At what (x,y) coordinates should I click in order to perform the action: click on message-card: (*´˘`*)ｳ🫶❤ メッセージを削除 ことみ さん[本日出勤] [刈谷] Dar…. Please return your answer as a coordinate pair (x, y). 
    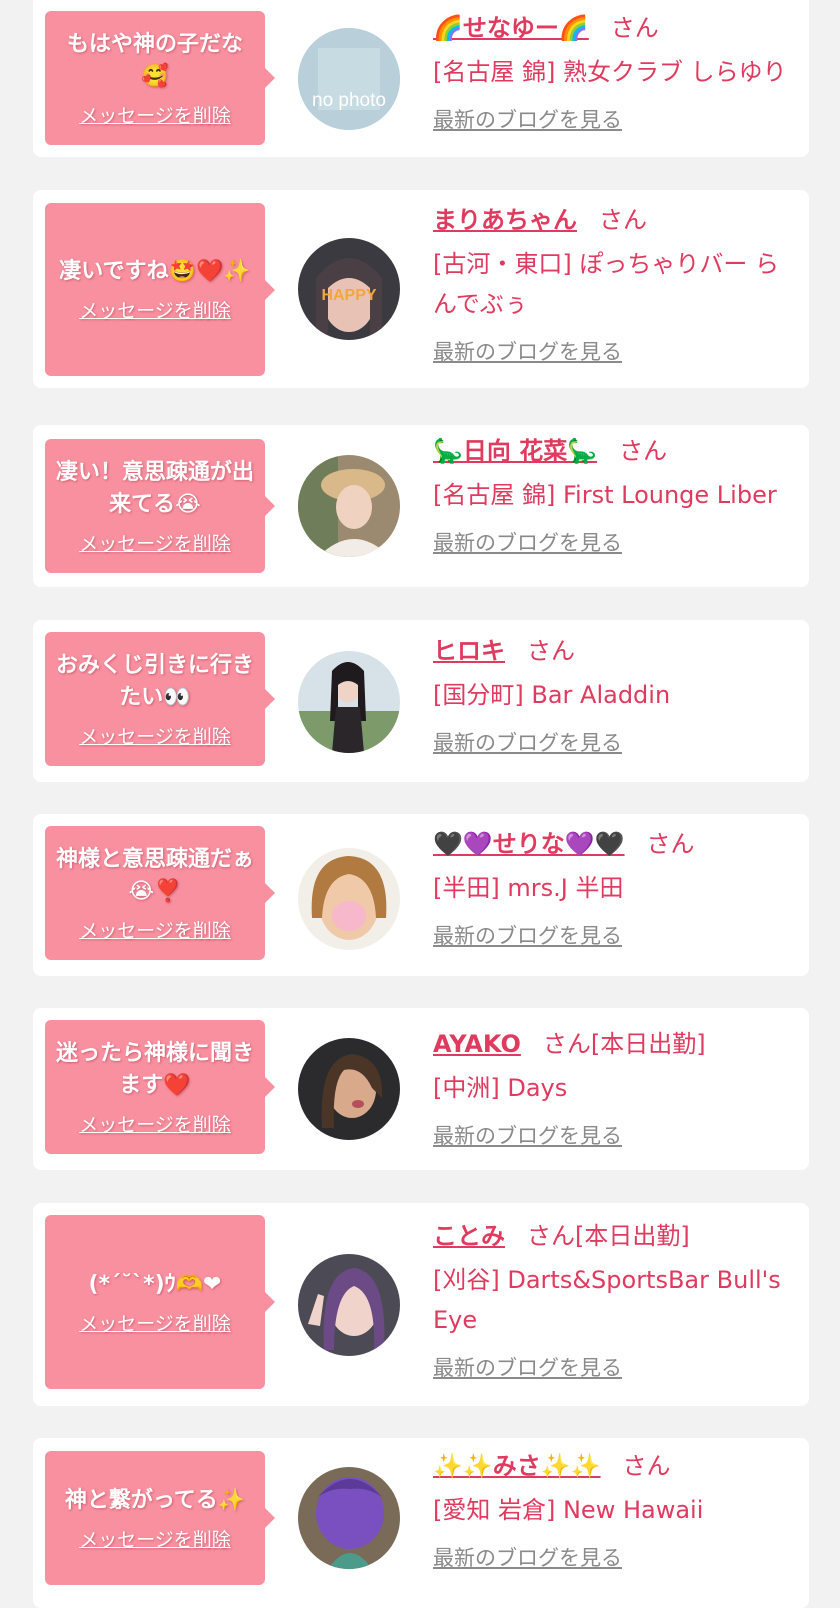
    Looking at the image, I should click on (421, 1304).